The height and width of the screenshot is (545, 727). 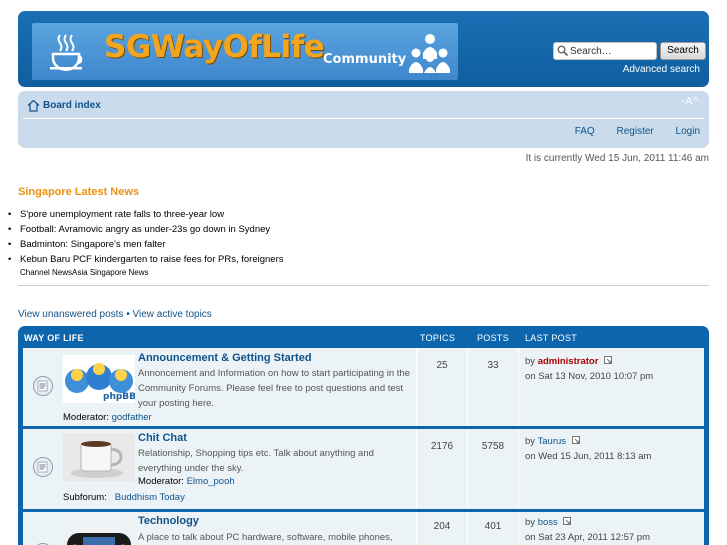 I want to click on search-icon, so click(x=562, y=50).